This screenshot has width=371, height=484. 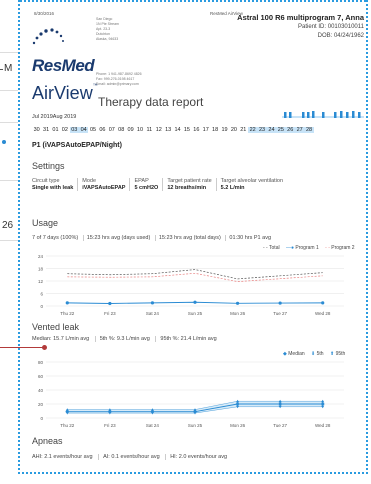 I want to click on setting-label: Target alveolar ventilation, so click(x=252, y=181).